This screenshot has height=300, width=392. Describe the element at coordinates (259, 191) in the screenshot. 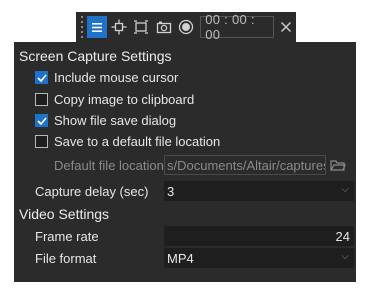

I see `capture-delay-select: 3 ⌵` at that location.